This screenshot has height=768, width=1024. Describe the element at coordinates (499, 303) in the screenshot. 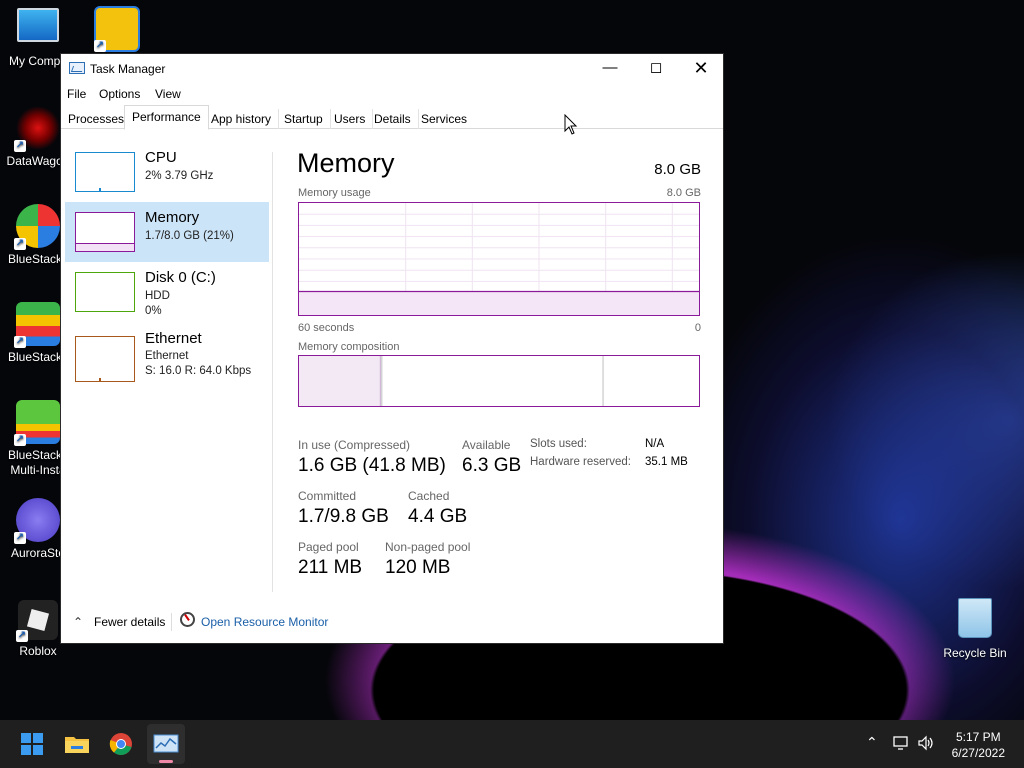

I see `memory-usage-fill` at that location.